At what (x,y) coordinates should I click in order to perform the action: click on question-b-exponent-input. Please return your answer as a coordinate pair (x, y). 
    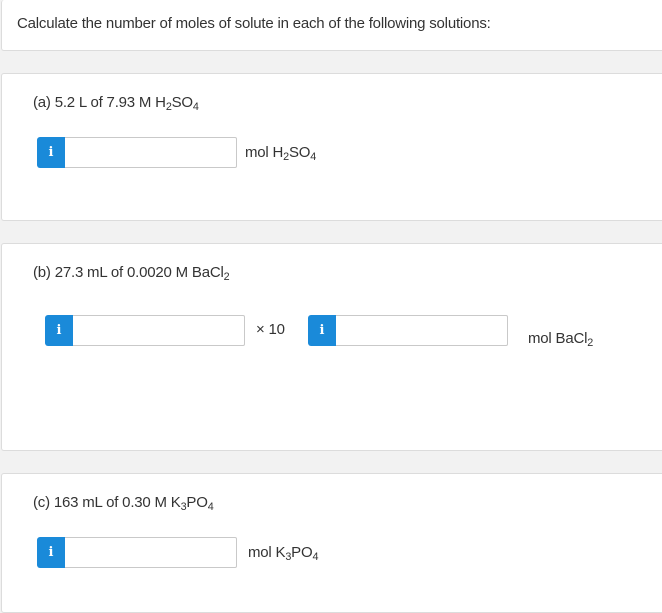
    Looking at the image, I should click on (422, 330).